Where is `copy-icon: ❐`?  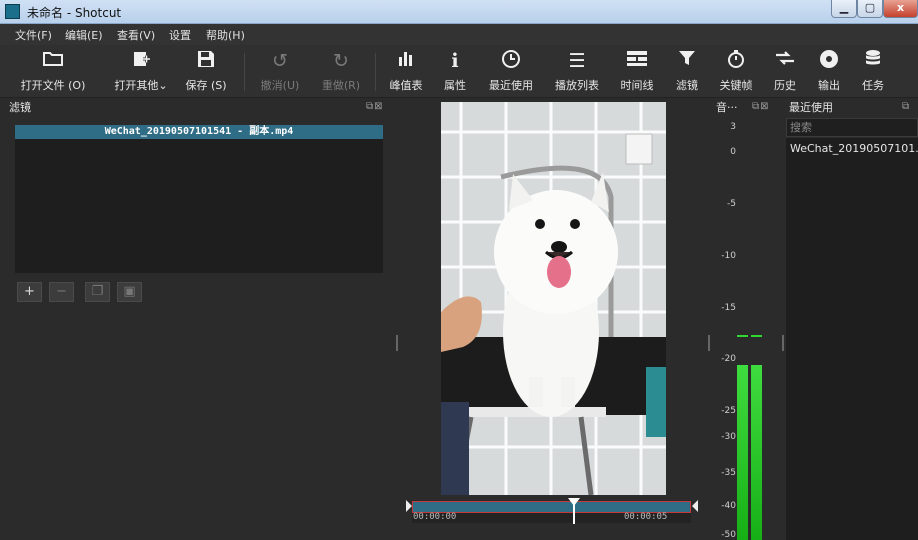
copy-icon: ❐ is located at coordinates (97, 291).